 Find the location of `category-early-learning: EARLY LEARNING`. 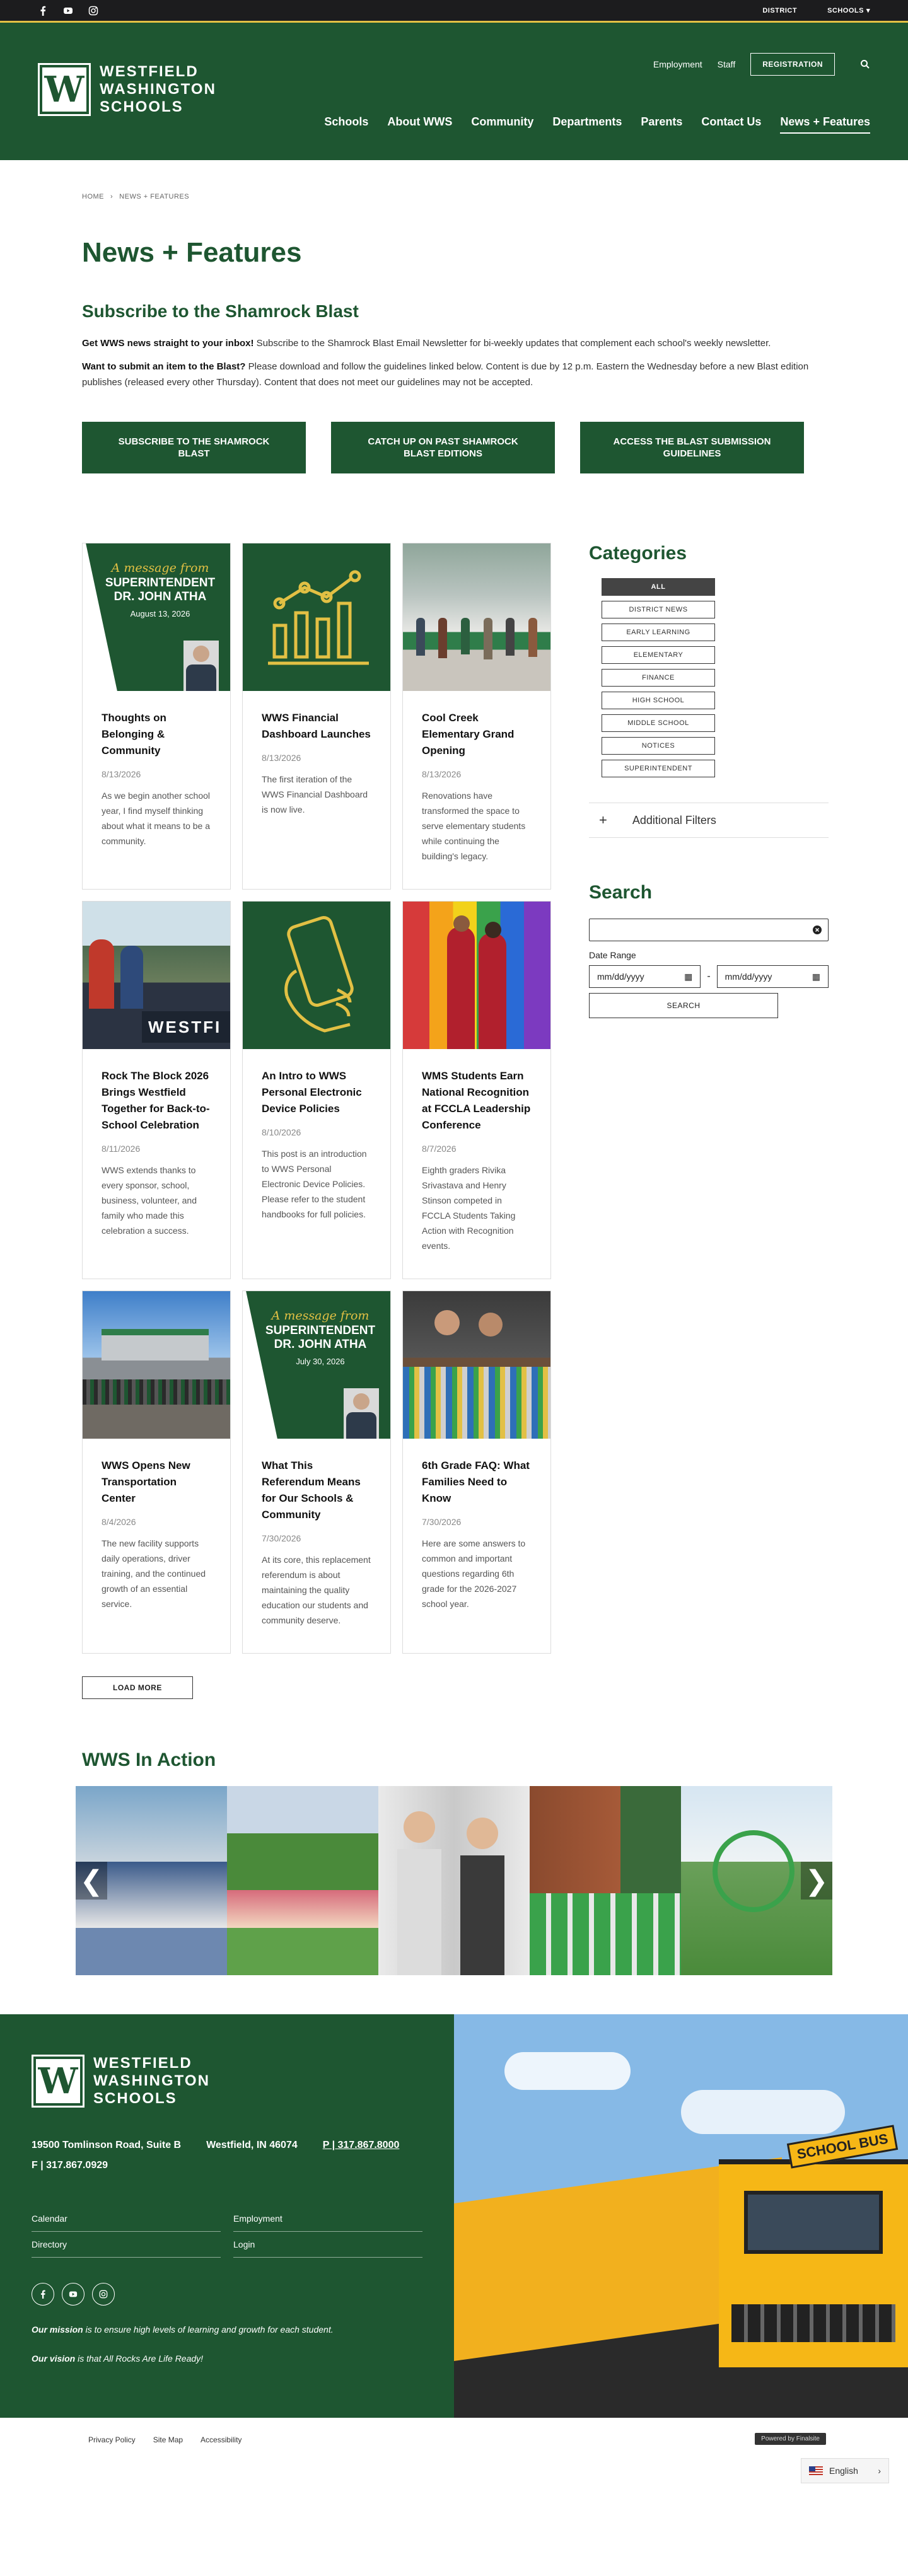

category-early-learning: EARLY LEARNING is located at coordinates (658, 632).